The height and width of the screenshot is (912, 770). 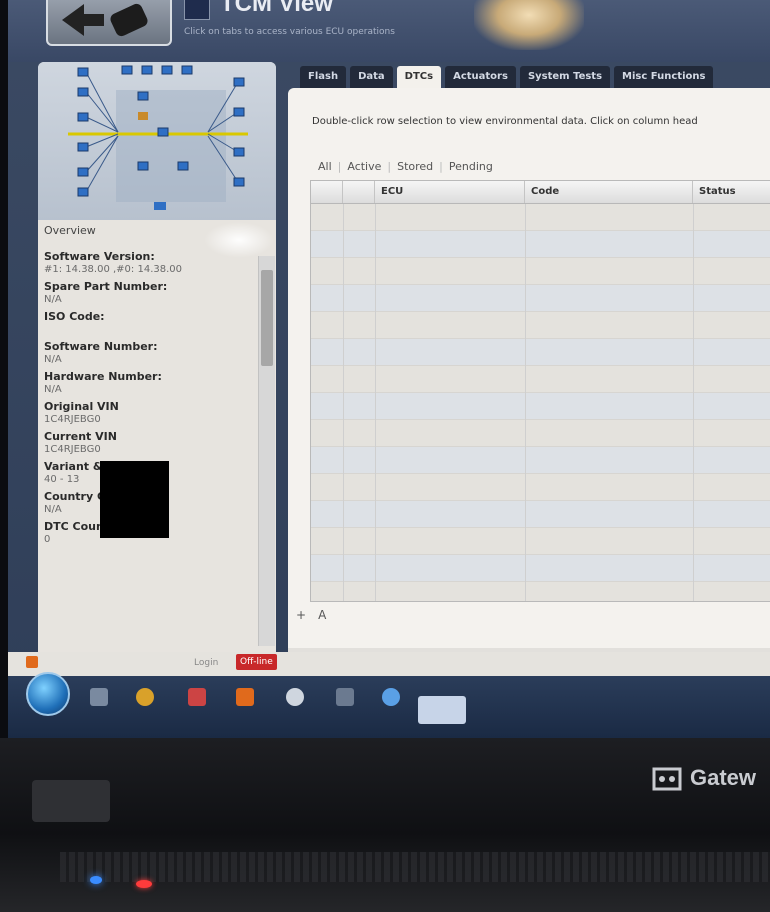 What do you see at coordinates (101, 346) in the screenshot?
I see `info-key: Software Number:` at bounding box center [101, 346].